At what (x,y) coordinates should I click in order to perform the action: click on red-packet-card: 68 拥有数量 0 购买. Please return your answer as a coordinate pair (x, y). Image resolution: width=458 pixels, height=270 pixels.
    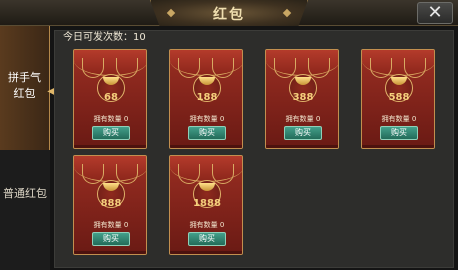
    Looking at the image, I should click on (110, 99).